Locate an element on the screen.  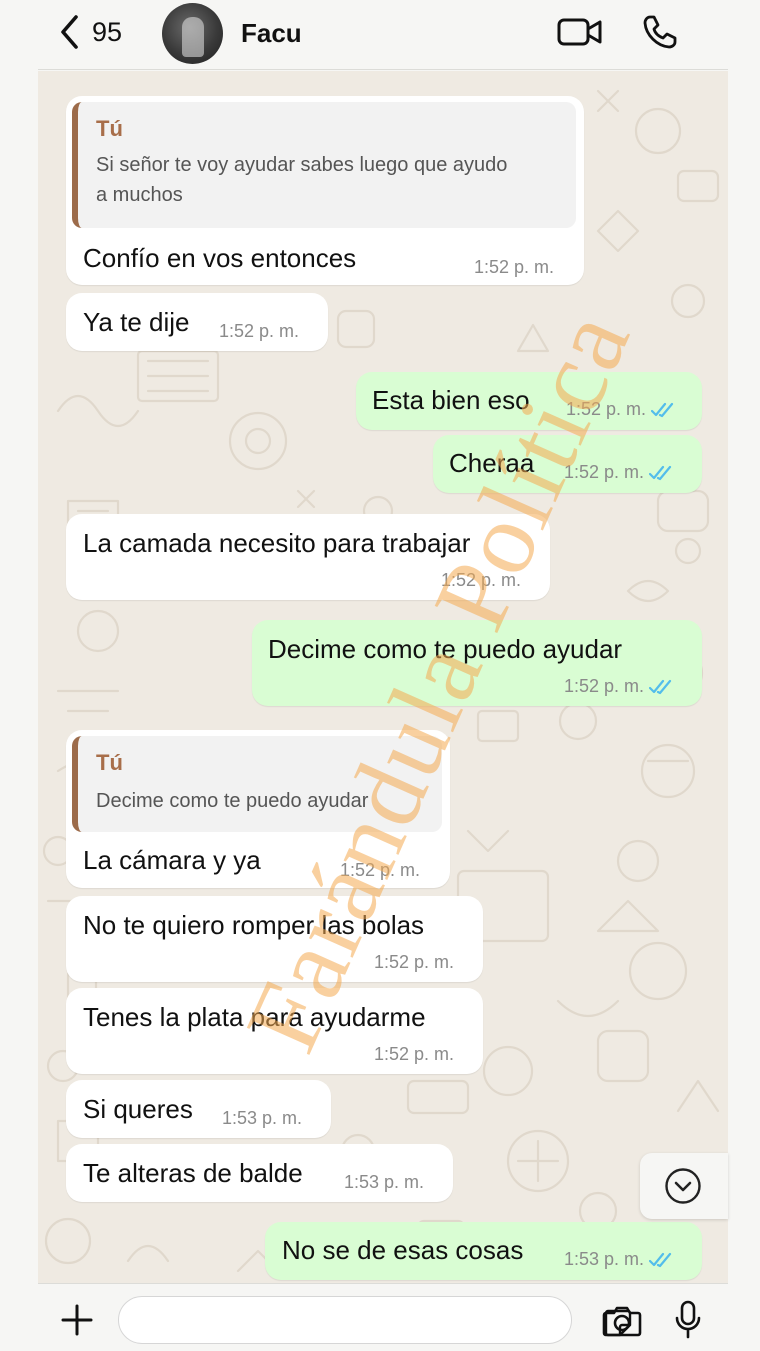
message-composer is located at coordinates (383, 1317).